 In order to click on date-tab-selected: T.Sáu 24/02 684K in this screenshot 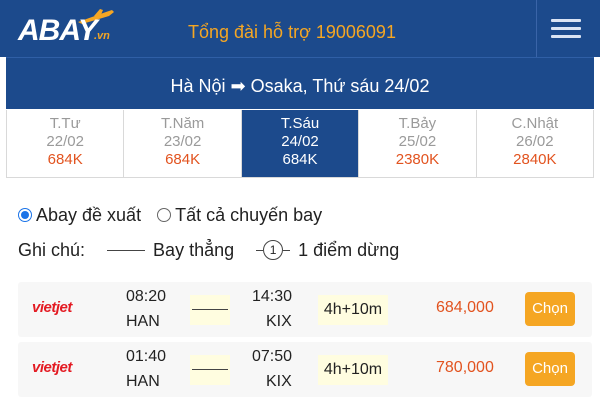, I will do `click(300, 143)`.